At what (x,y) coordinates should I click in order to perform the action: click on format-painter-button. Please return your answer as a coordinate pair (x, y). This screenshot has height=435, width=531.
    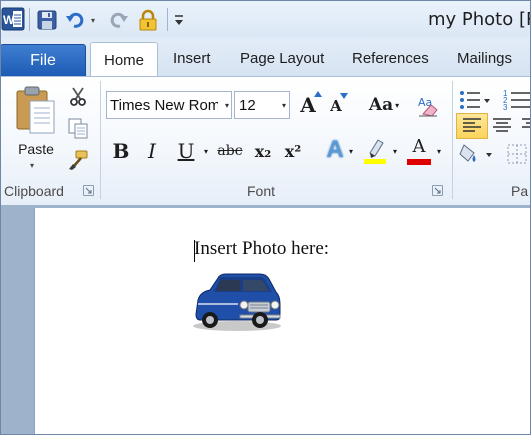
    Looking at the image, I should click on (78, 160).